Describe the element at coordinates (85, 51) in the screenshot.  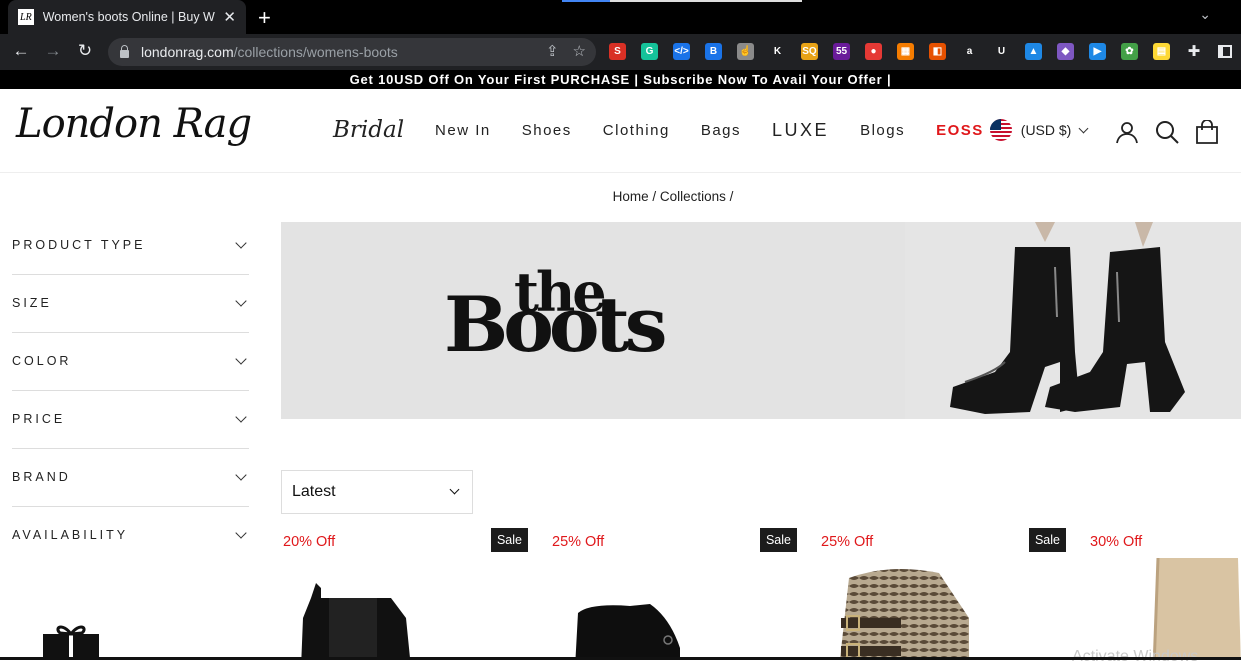
I see `reload-icon: ↻` at that location.